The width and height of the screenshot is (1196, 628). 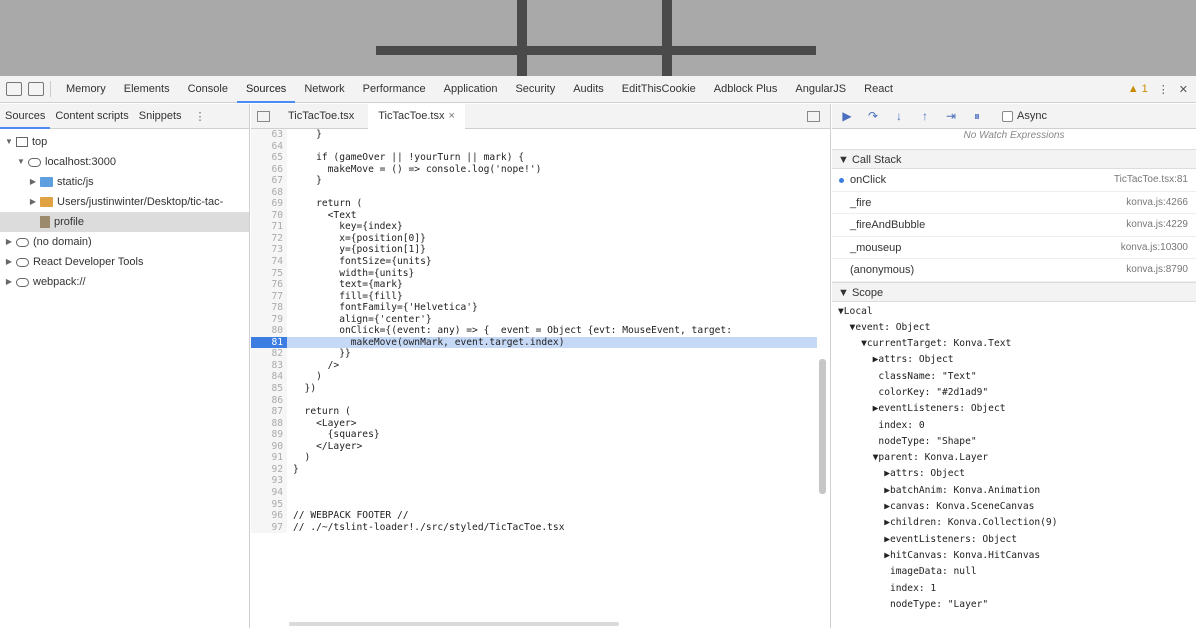 I want to click on line-number: 70, so click(x=269, y=215).